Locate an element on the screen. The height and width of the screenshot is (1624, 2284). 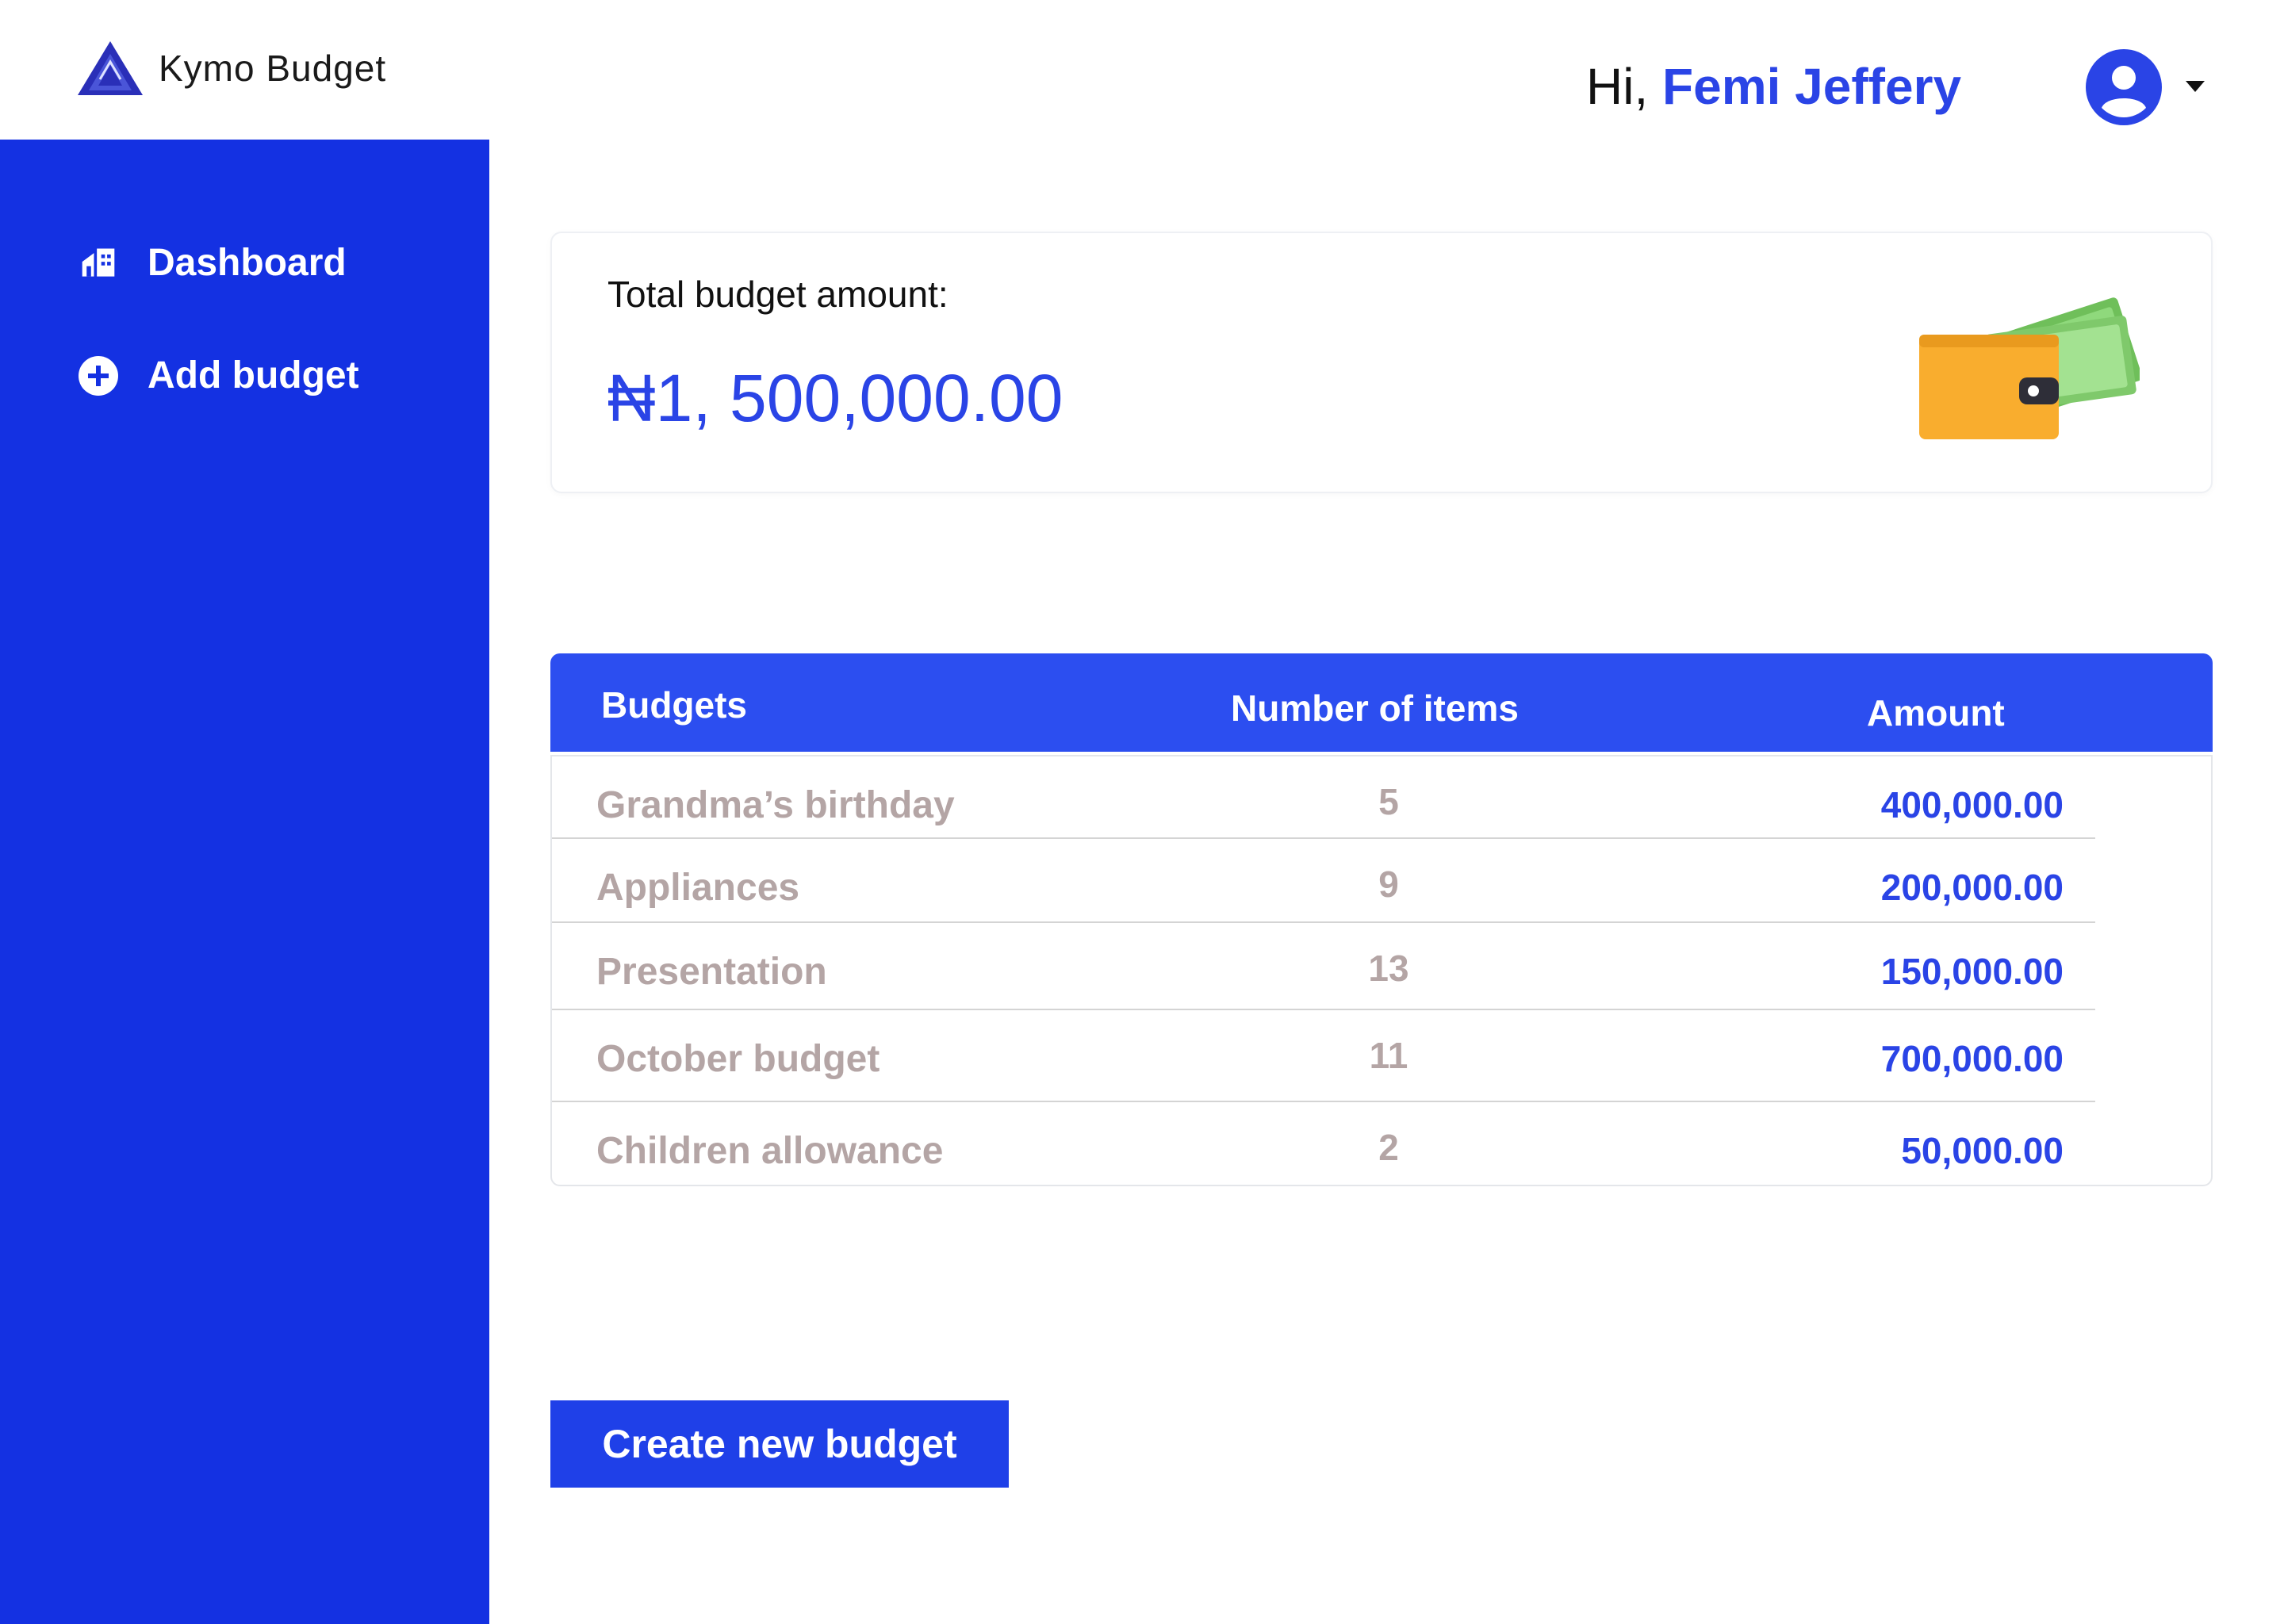
table-row: Presentation 13 150,000.00 is located at coordinates (1323, 966).